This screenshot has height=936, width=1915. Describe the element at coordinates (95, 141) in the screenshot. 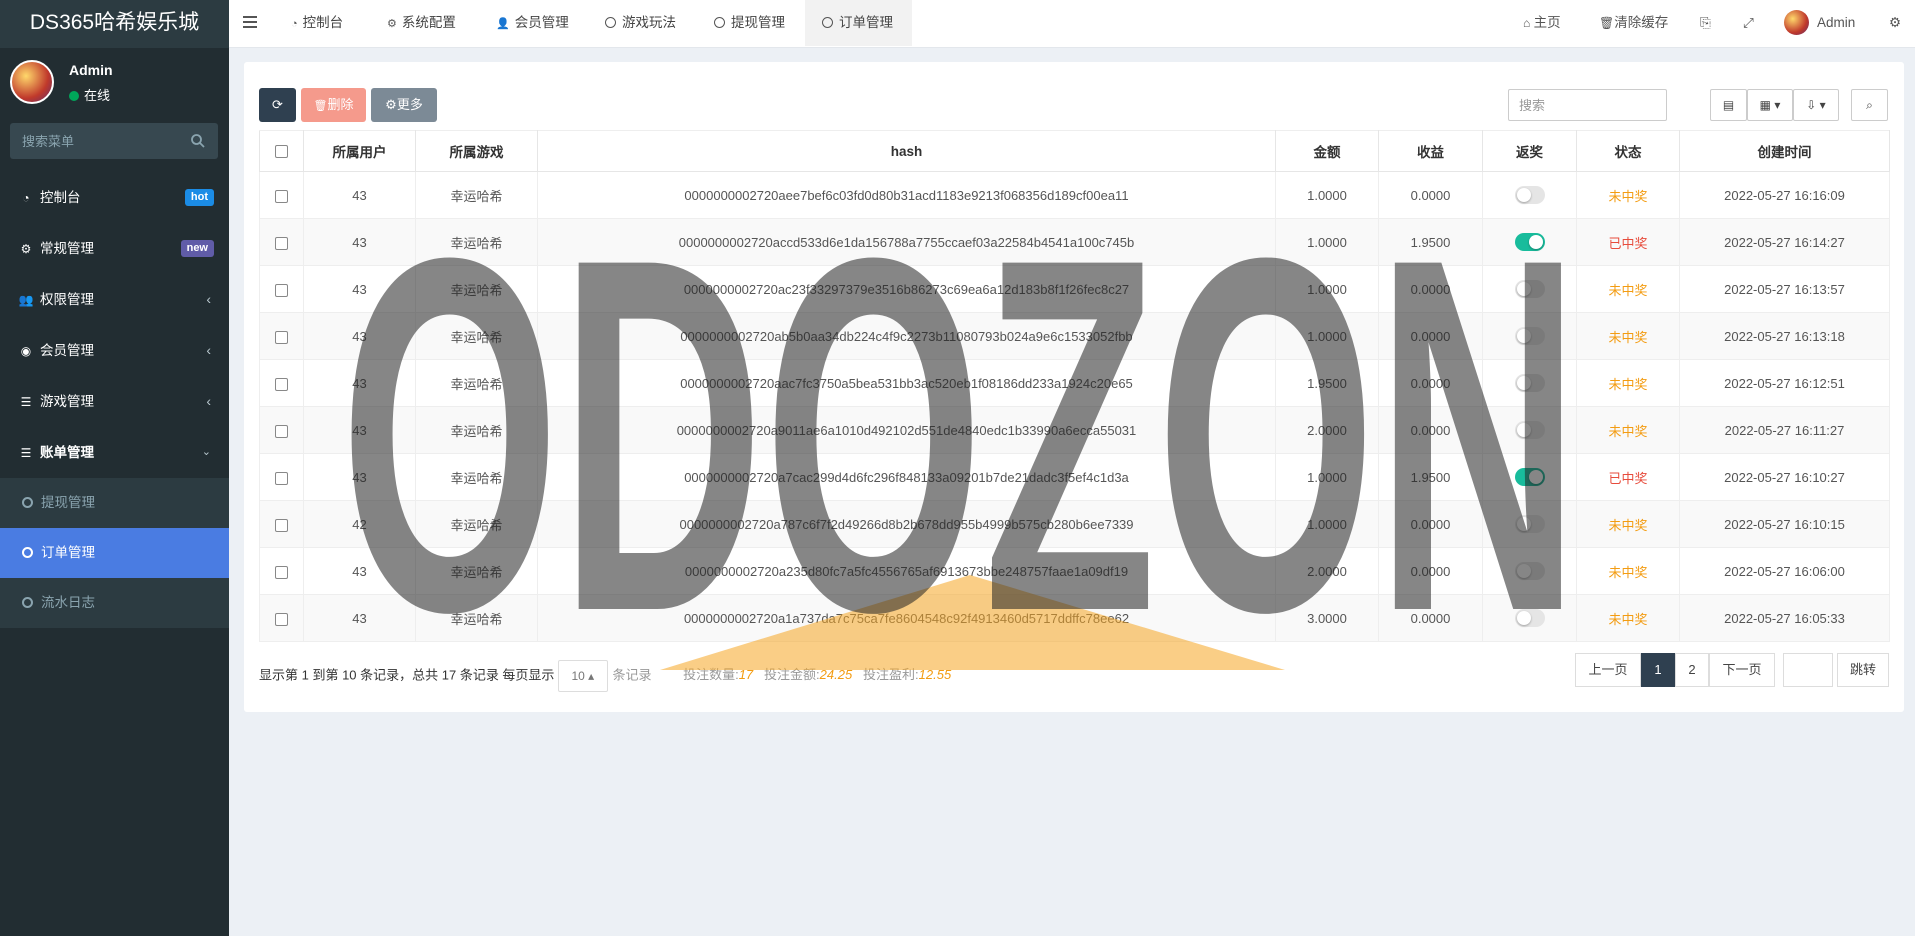

I see `menu-search-input` at that location.